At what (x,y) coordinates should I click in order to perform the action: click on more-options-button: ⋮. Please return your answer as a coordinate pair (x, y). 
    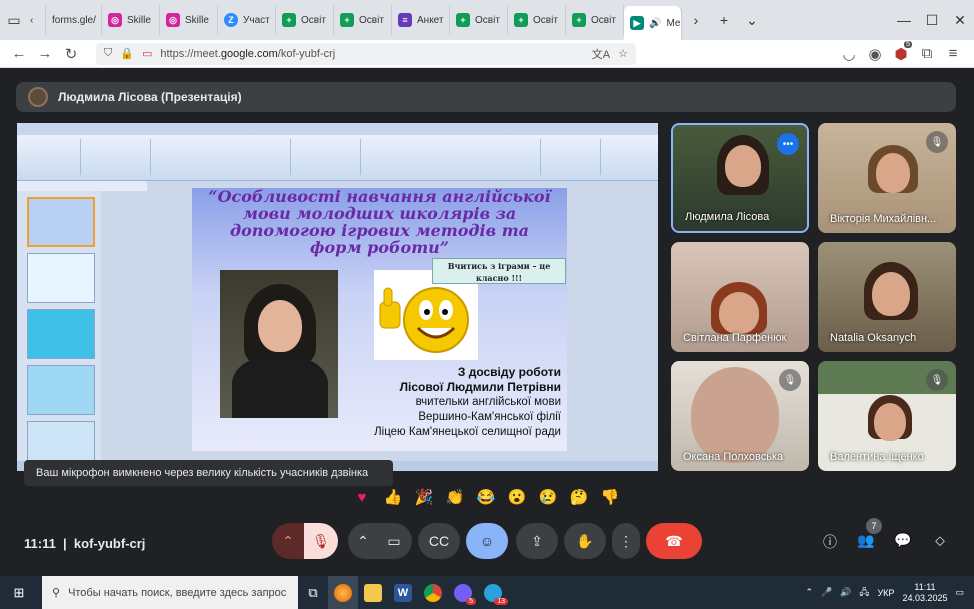
    Looking at the image, I should click on (626, 541).